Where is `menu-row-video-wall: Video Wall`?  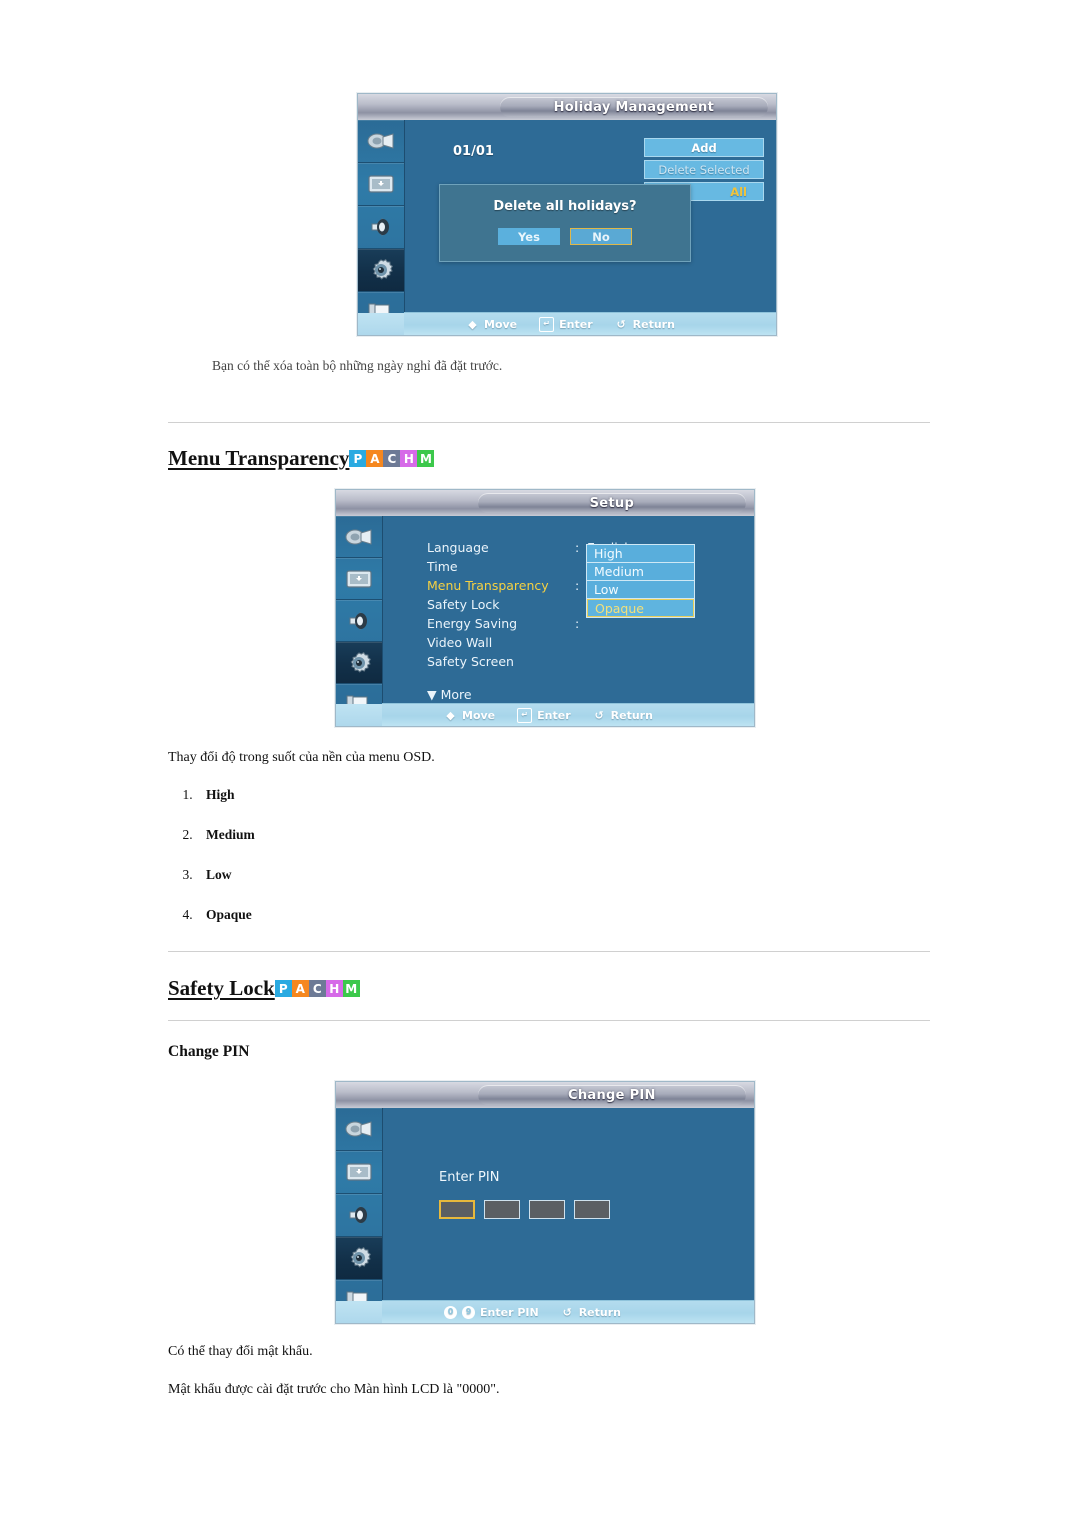
menu-row-video-wall: Video Wall is located at coordinates (529, 642).